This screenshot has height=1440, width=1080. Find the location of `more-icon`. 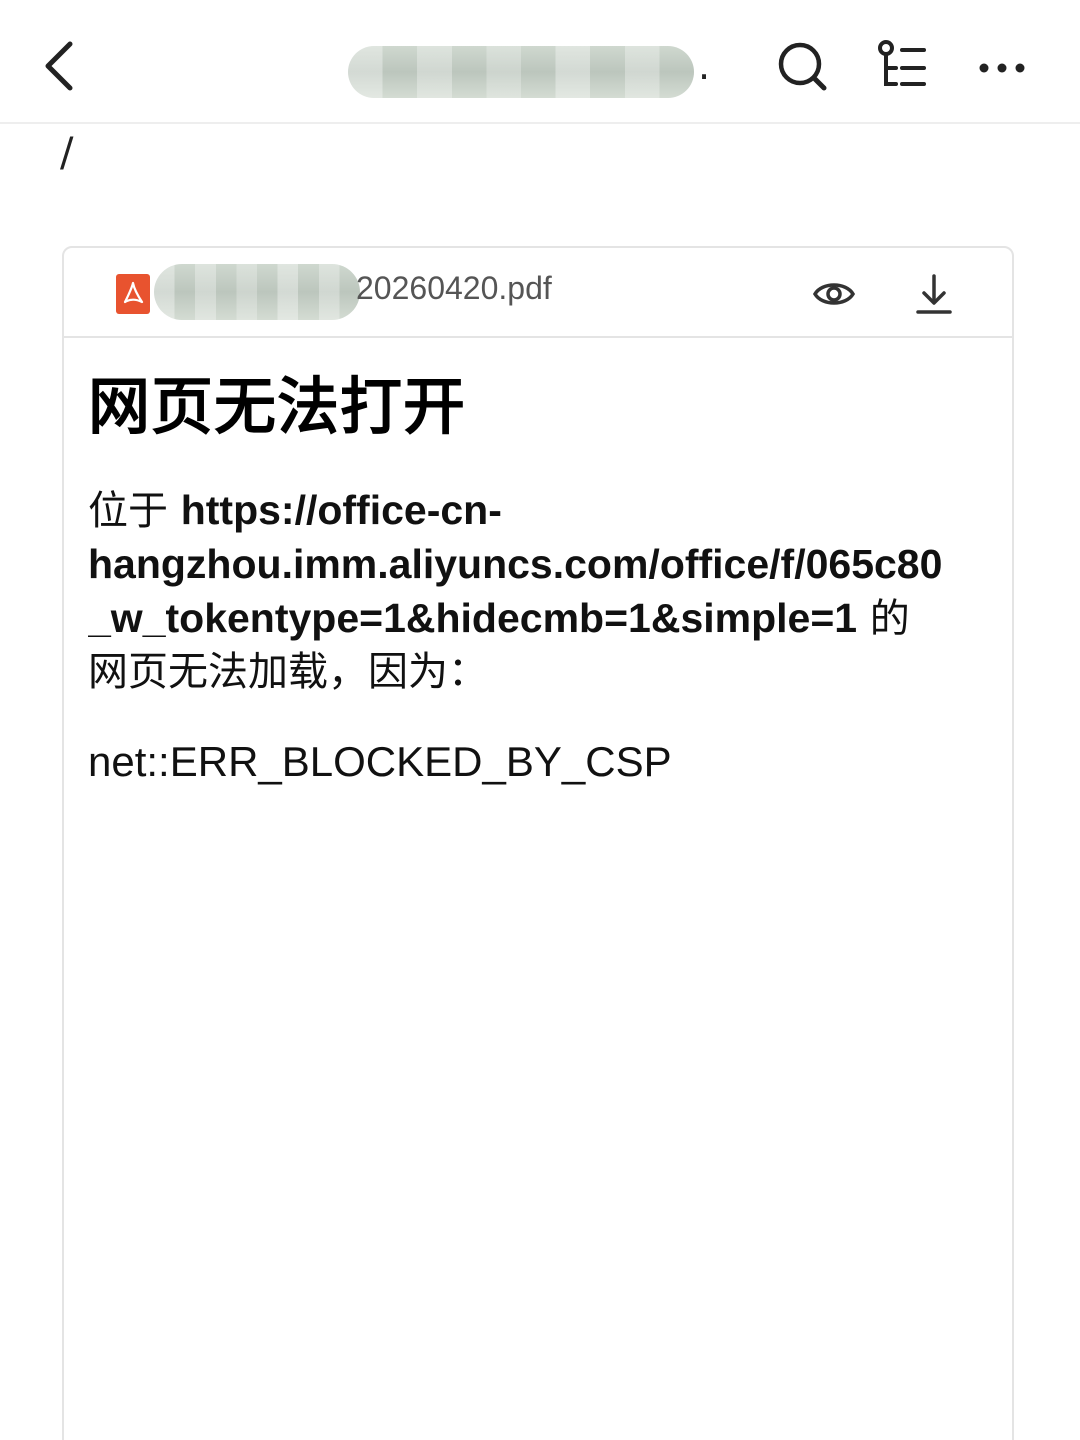

more-icon is located at coordinates (1002, 68).